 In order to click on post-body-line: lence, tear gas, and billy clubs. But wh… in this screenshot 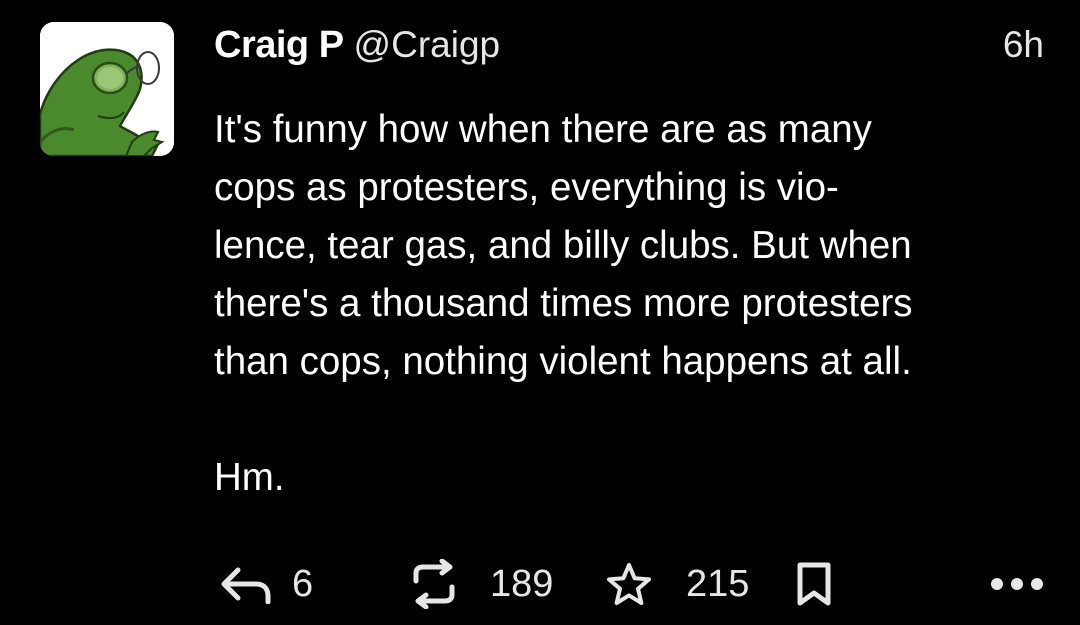, I will do `click(563, 245)`.